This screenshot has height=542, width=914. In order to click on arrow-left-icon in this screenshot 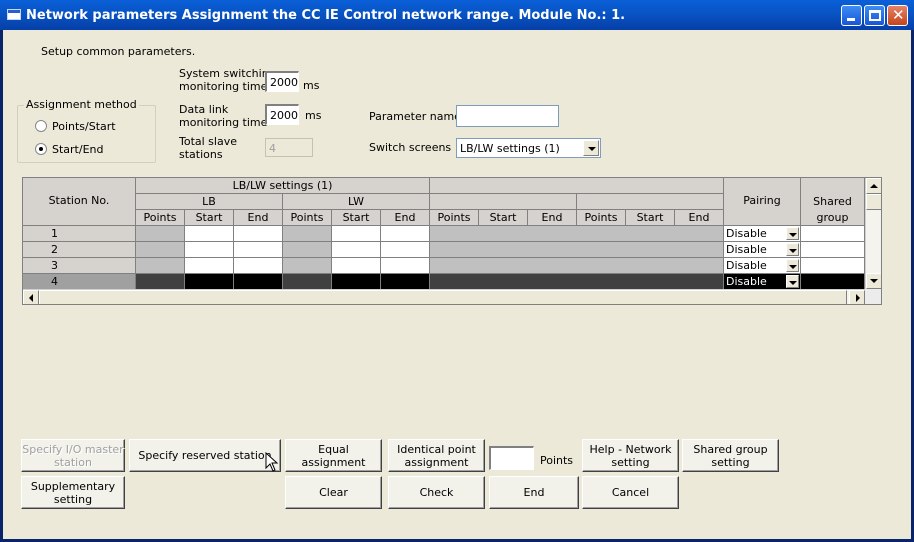, I will do `click(31, 298)`.